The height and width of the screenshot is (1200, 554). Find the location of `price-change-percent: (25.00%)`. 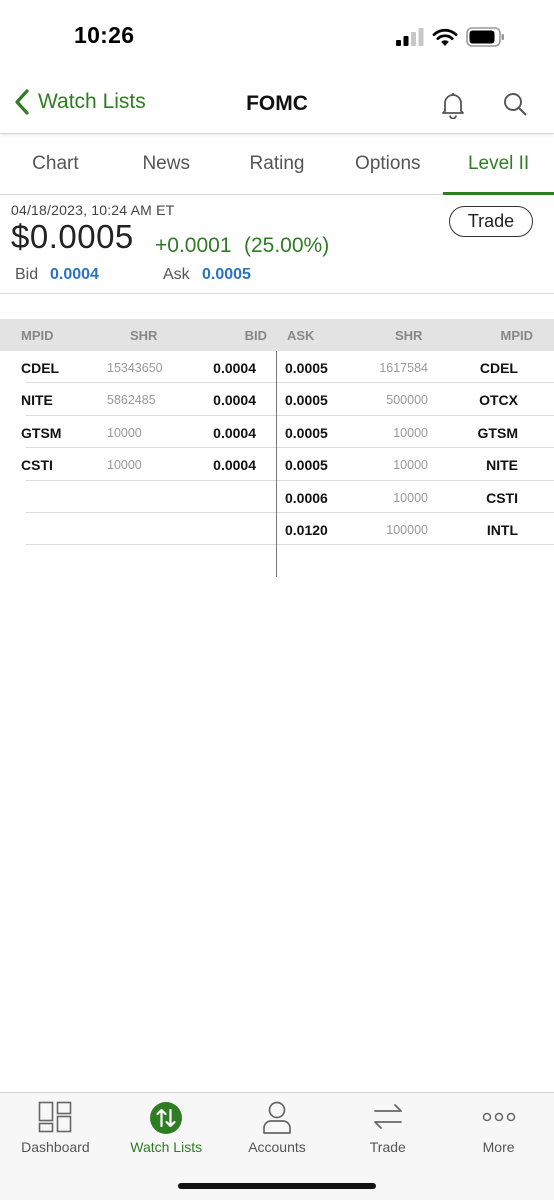

price-change-percent: (25.00%) is located at coordinates (287, 245).